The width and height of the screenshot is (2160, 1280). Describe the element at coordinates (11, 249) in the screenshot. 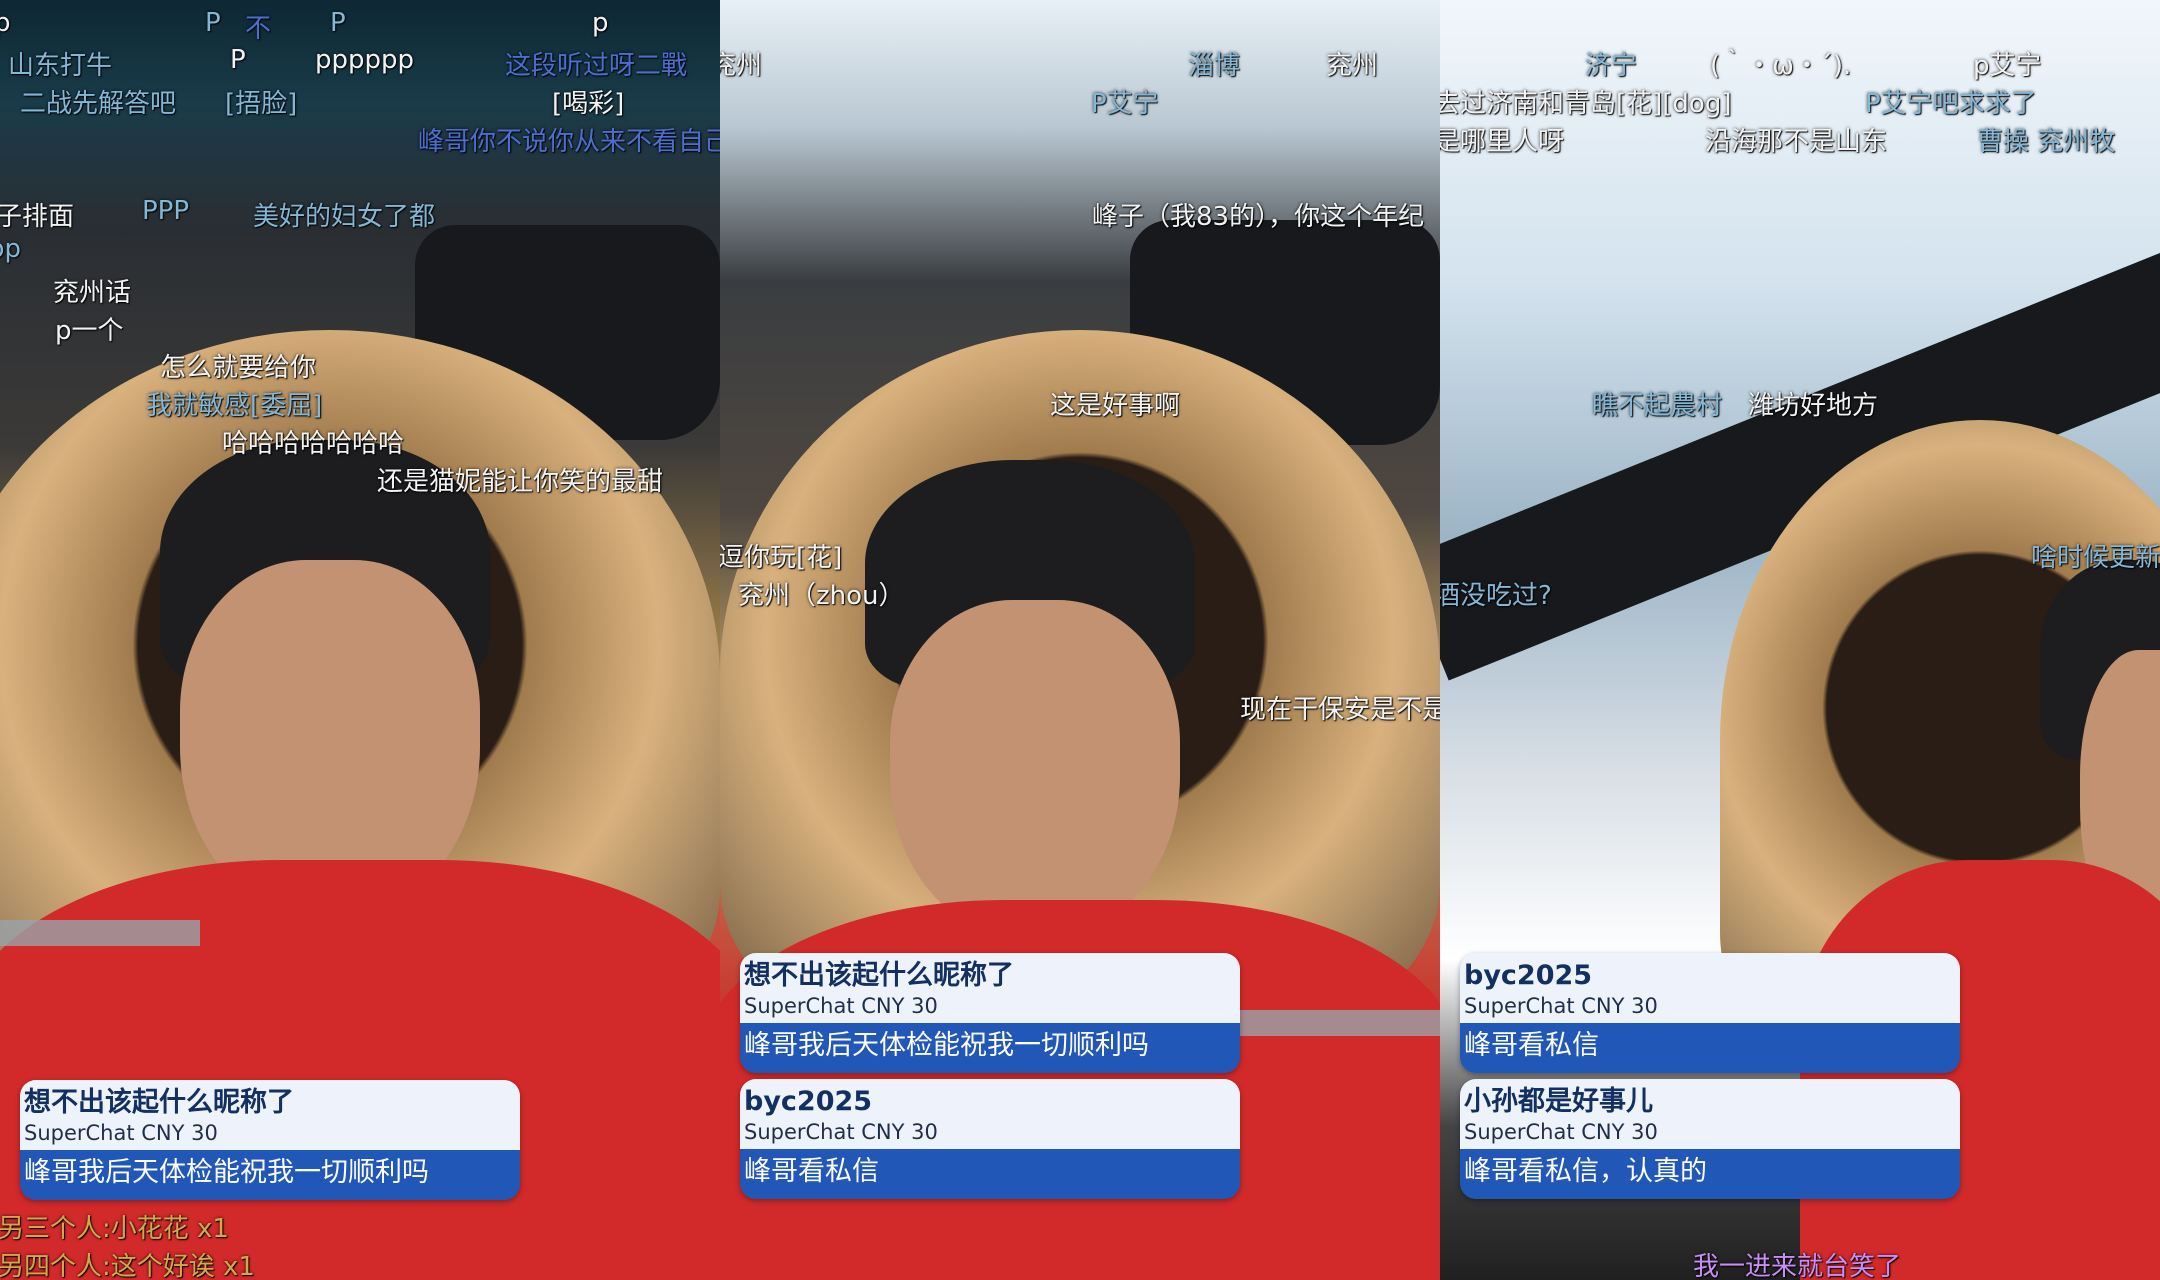

I see `danmaku-comment: pp` at that location.